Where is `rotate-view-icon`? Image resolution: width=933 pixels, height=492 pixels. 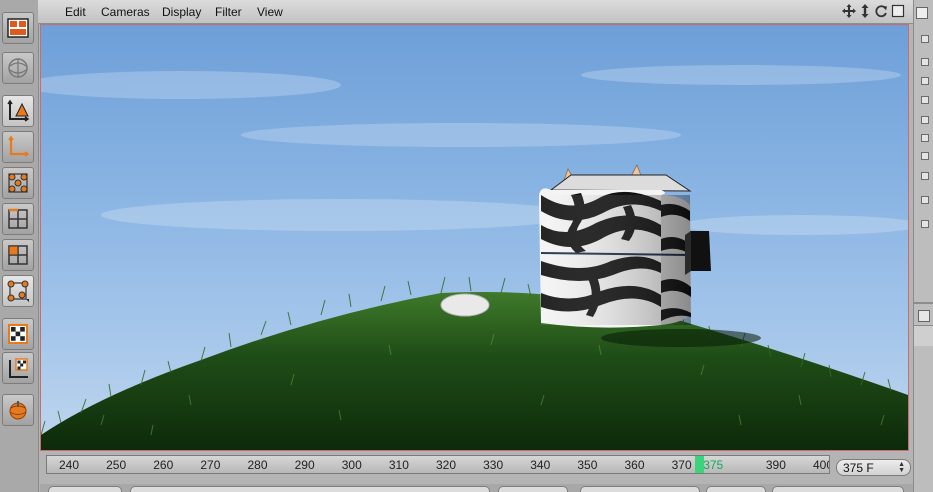 rotate-view-icon is located at coordinates (881, 11).